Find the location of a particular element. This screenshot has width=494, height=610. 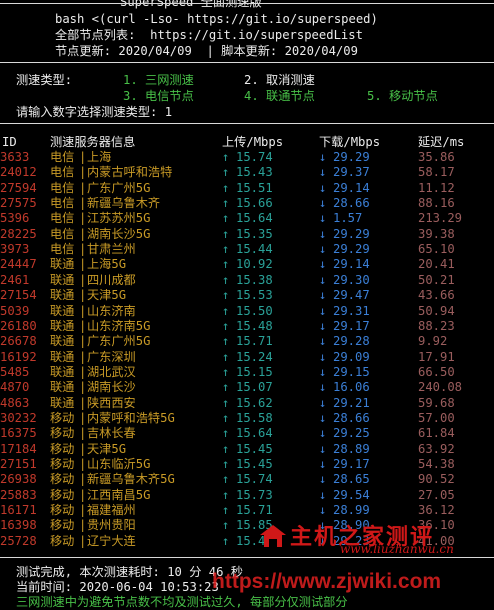

menu-option-1: 1. 三网测速 is located at coordinates (158, 80).